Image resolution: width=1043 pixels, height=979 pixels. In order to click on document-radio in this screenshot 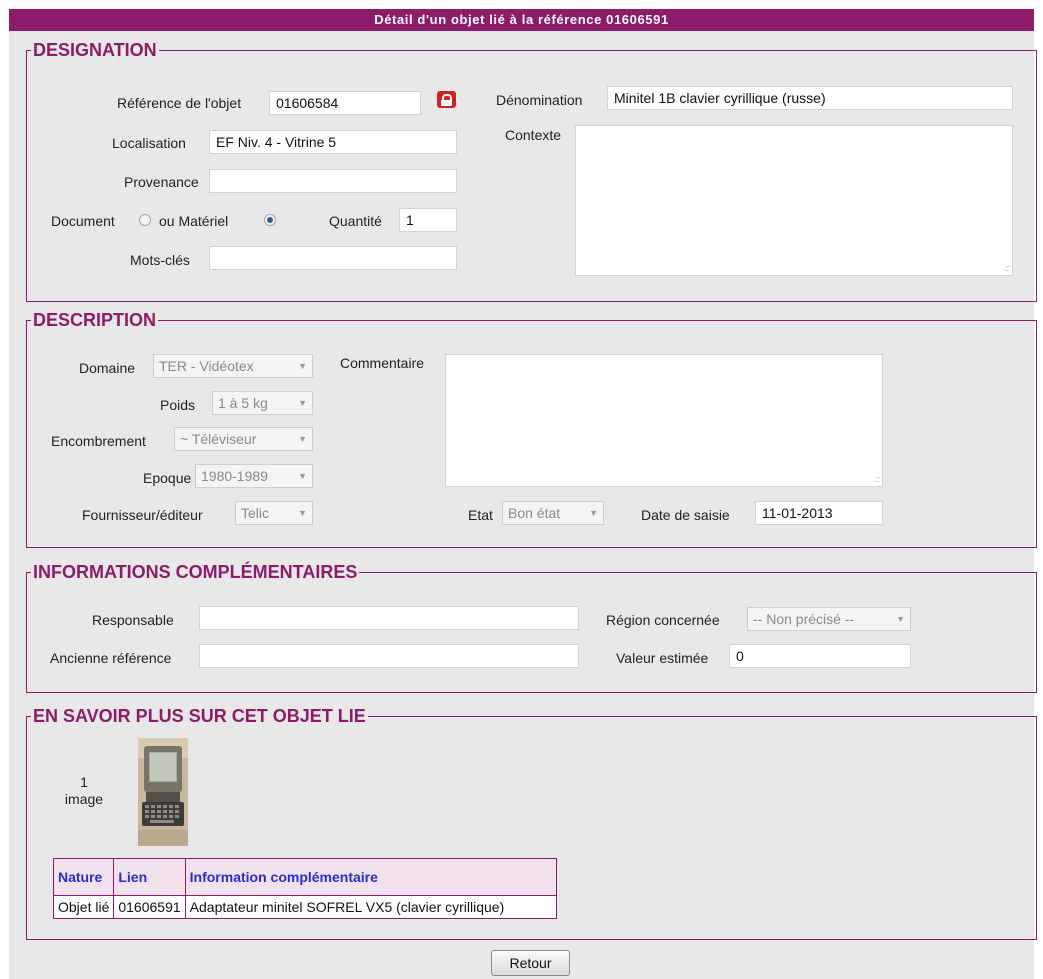, I will do `click(145, 220)`.